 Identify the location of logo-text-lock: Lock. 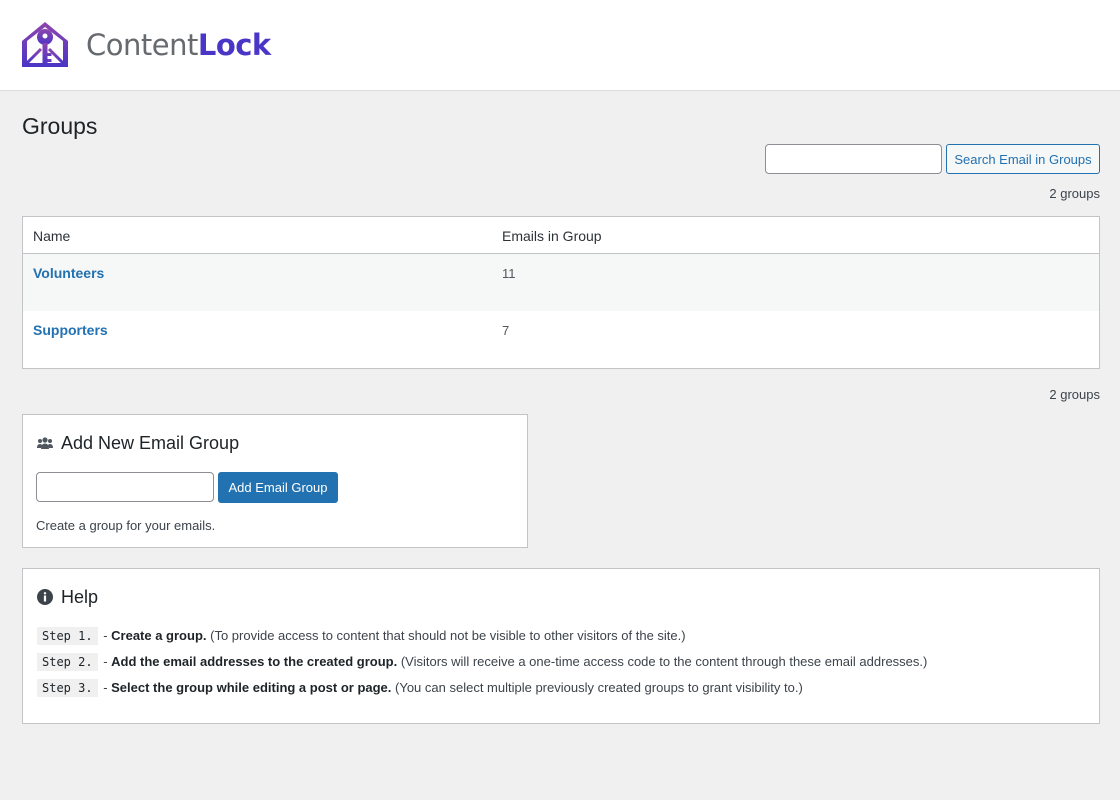
(234, 45).